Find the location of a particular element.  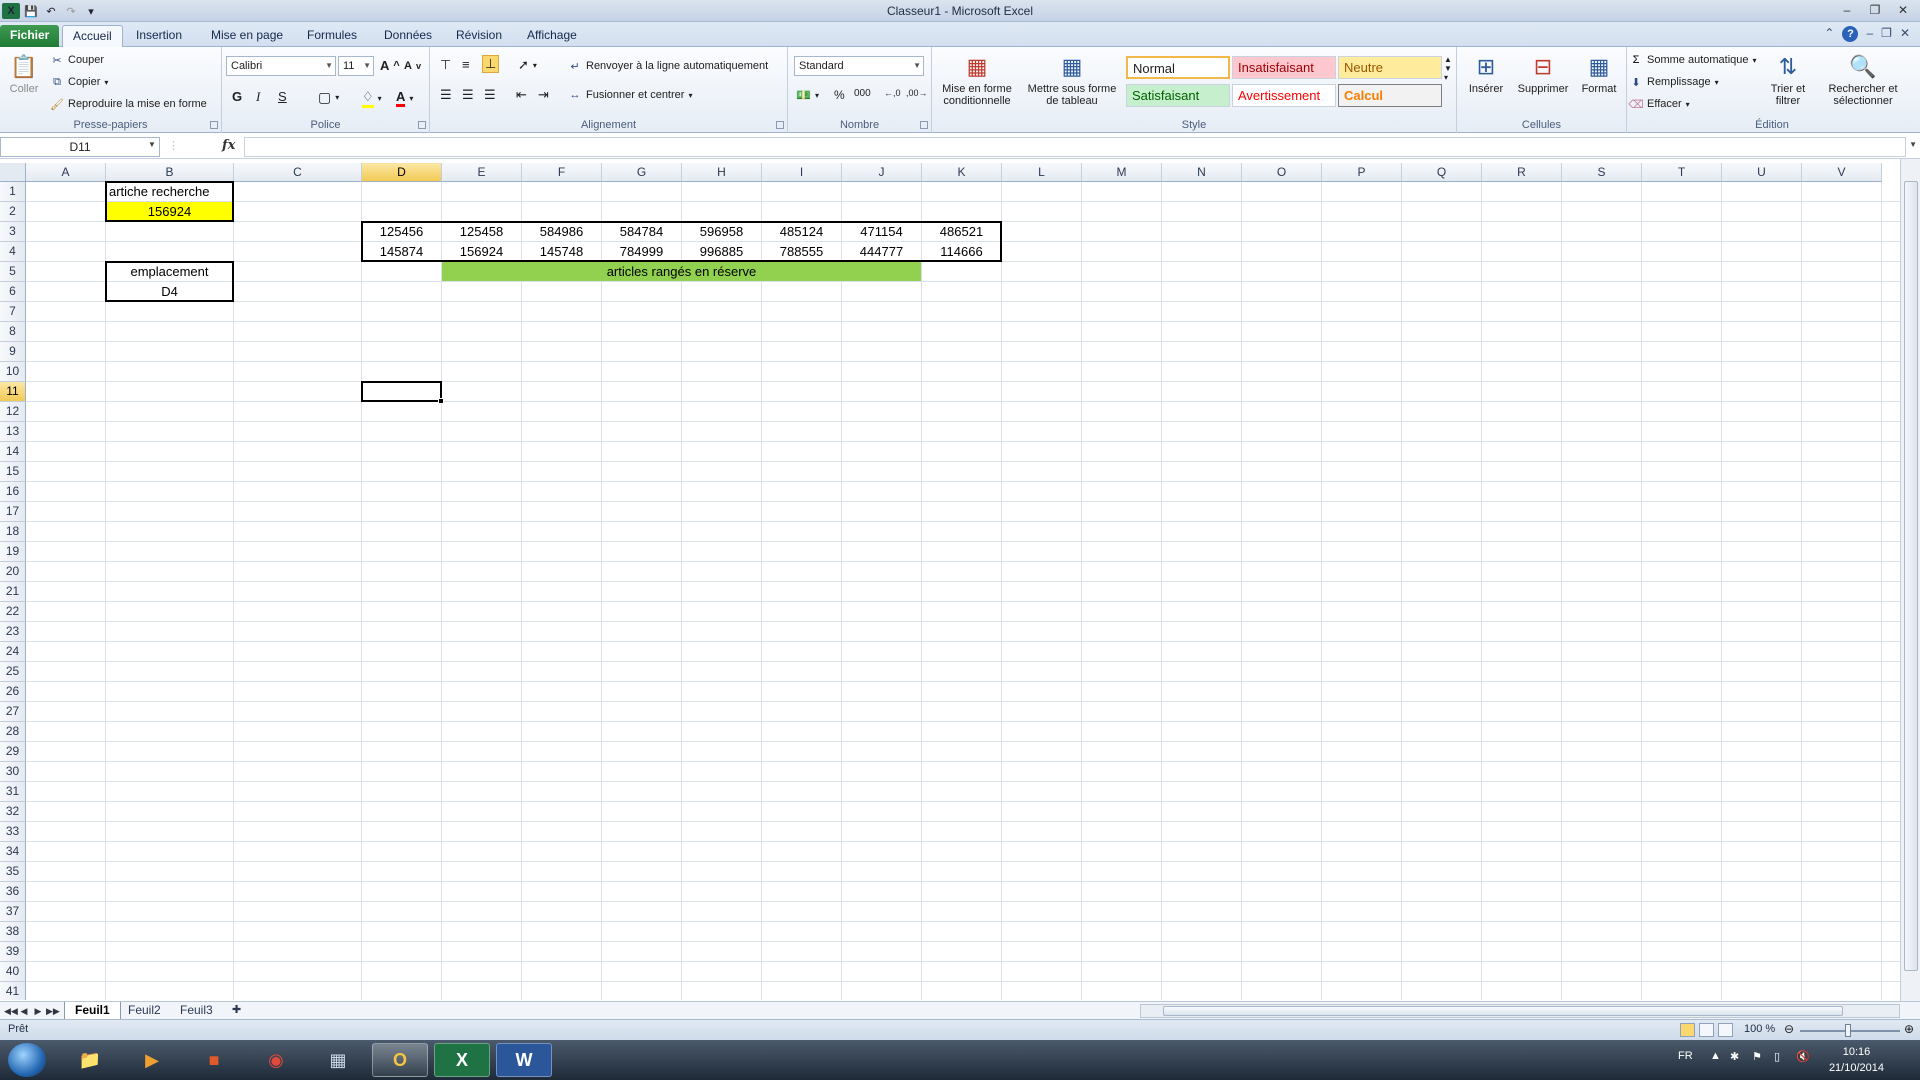

close-button: ✕ is located at coordinates (1903, 10).